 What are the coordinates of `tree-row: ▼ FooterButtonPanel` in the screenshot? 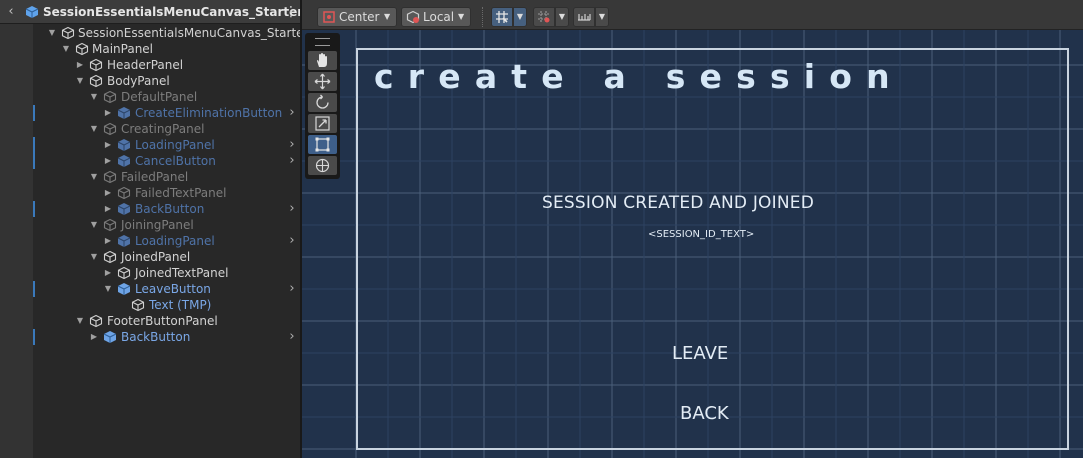 It's located at (150, 321).